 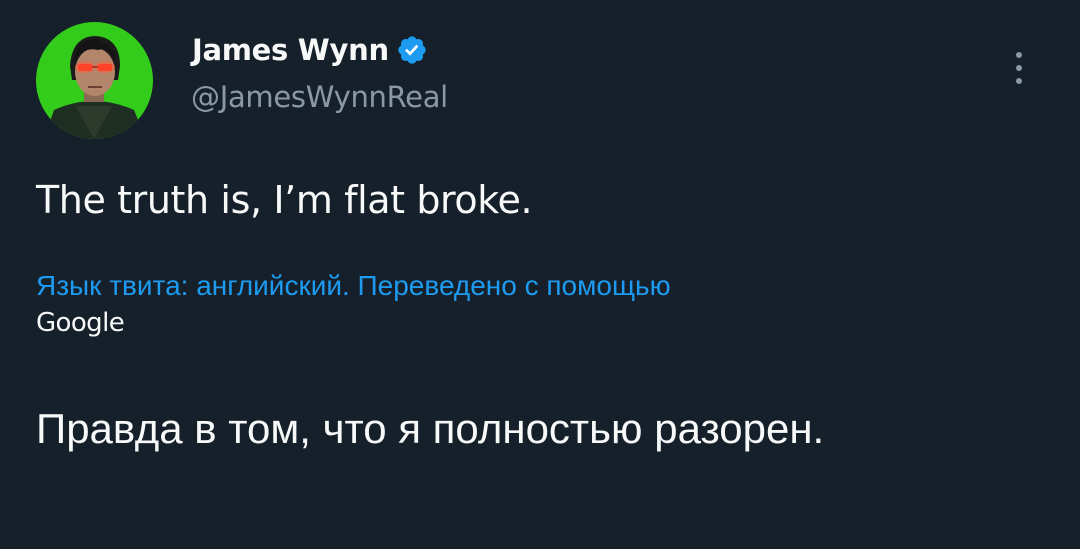 What do you see at coordinates (412, 50) in the screenshot?
I see `verified-badge-icon` at bounding box center [412, 50].